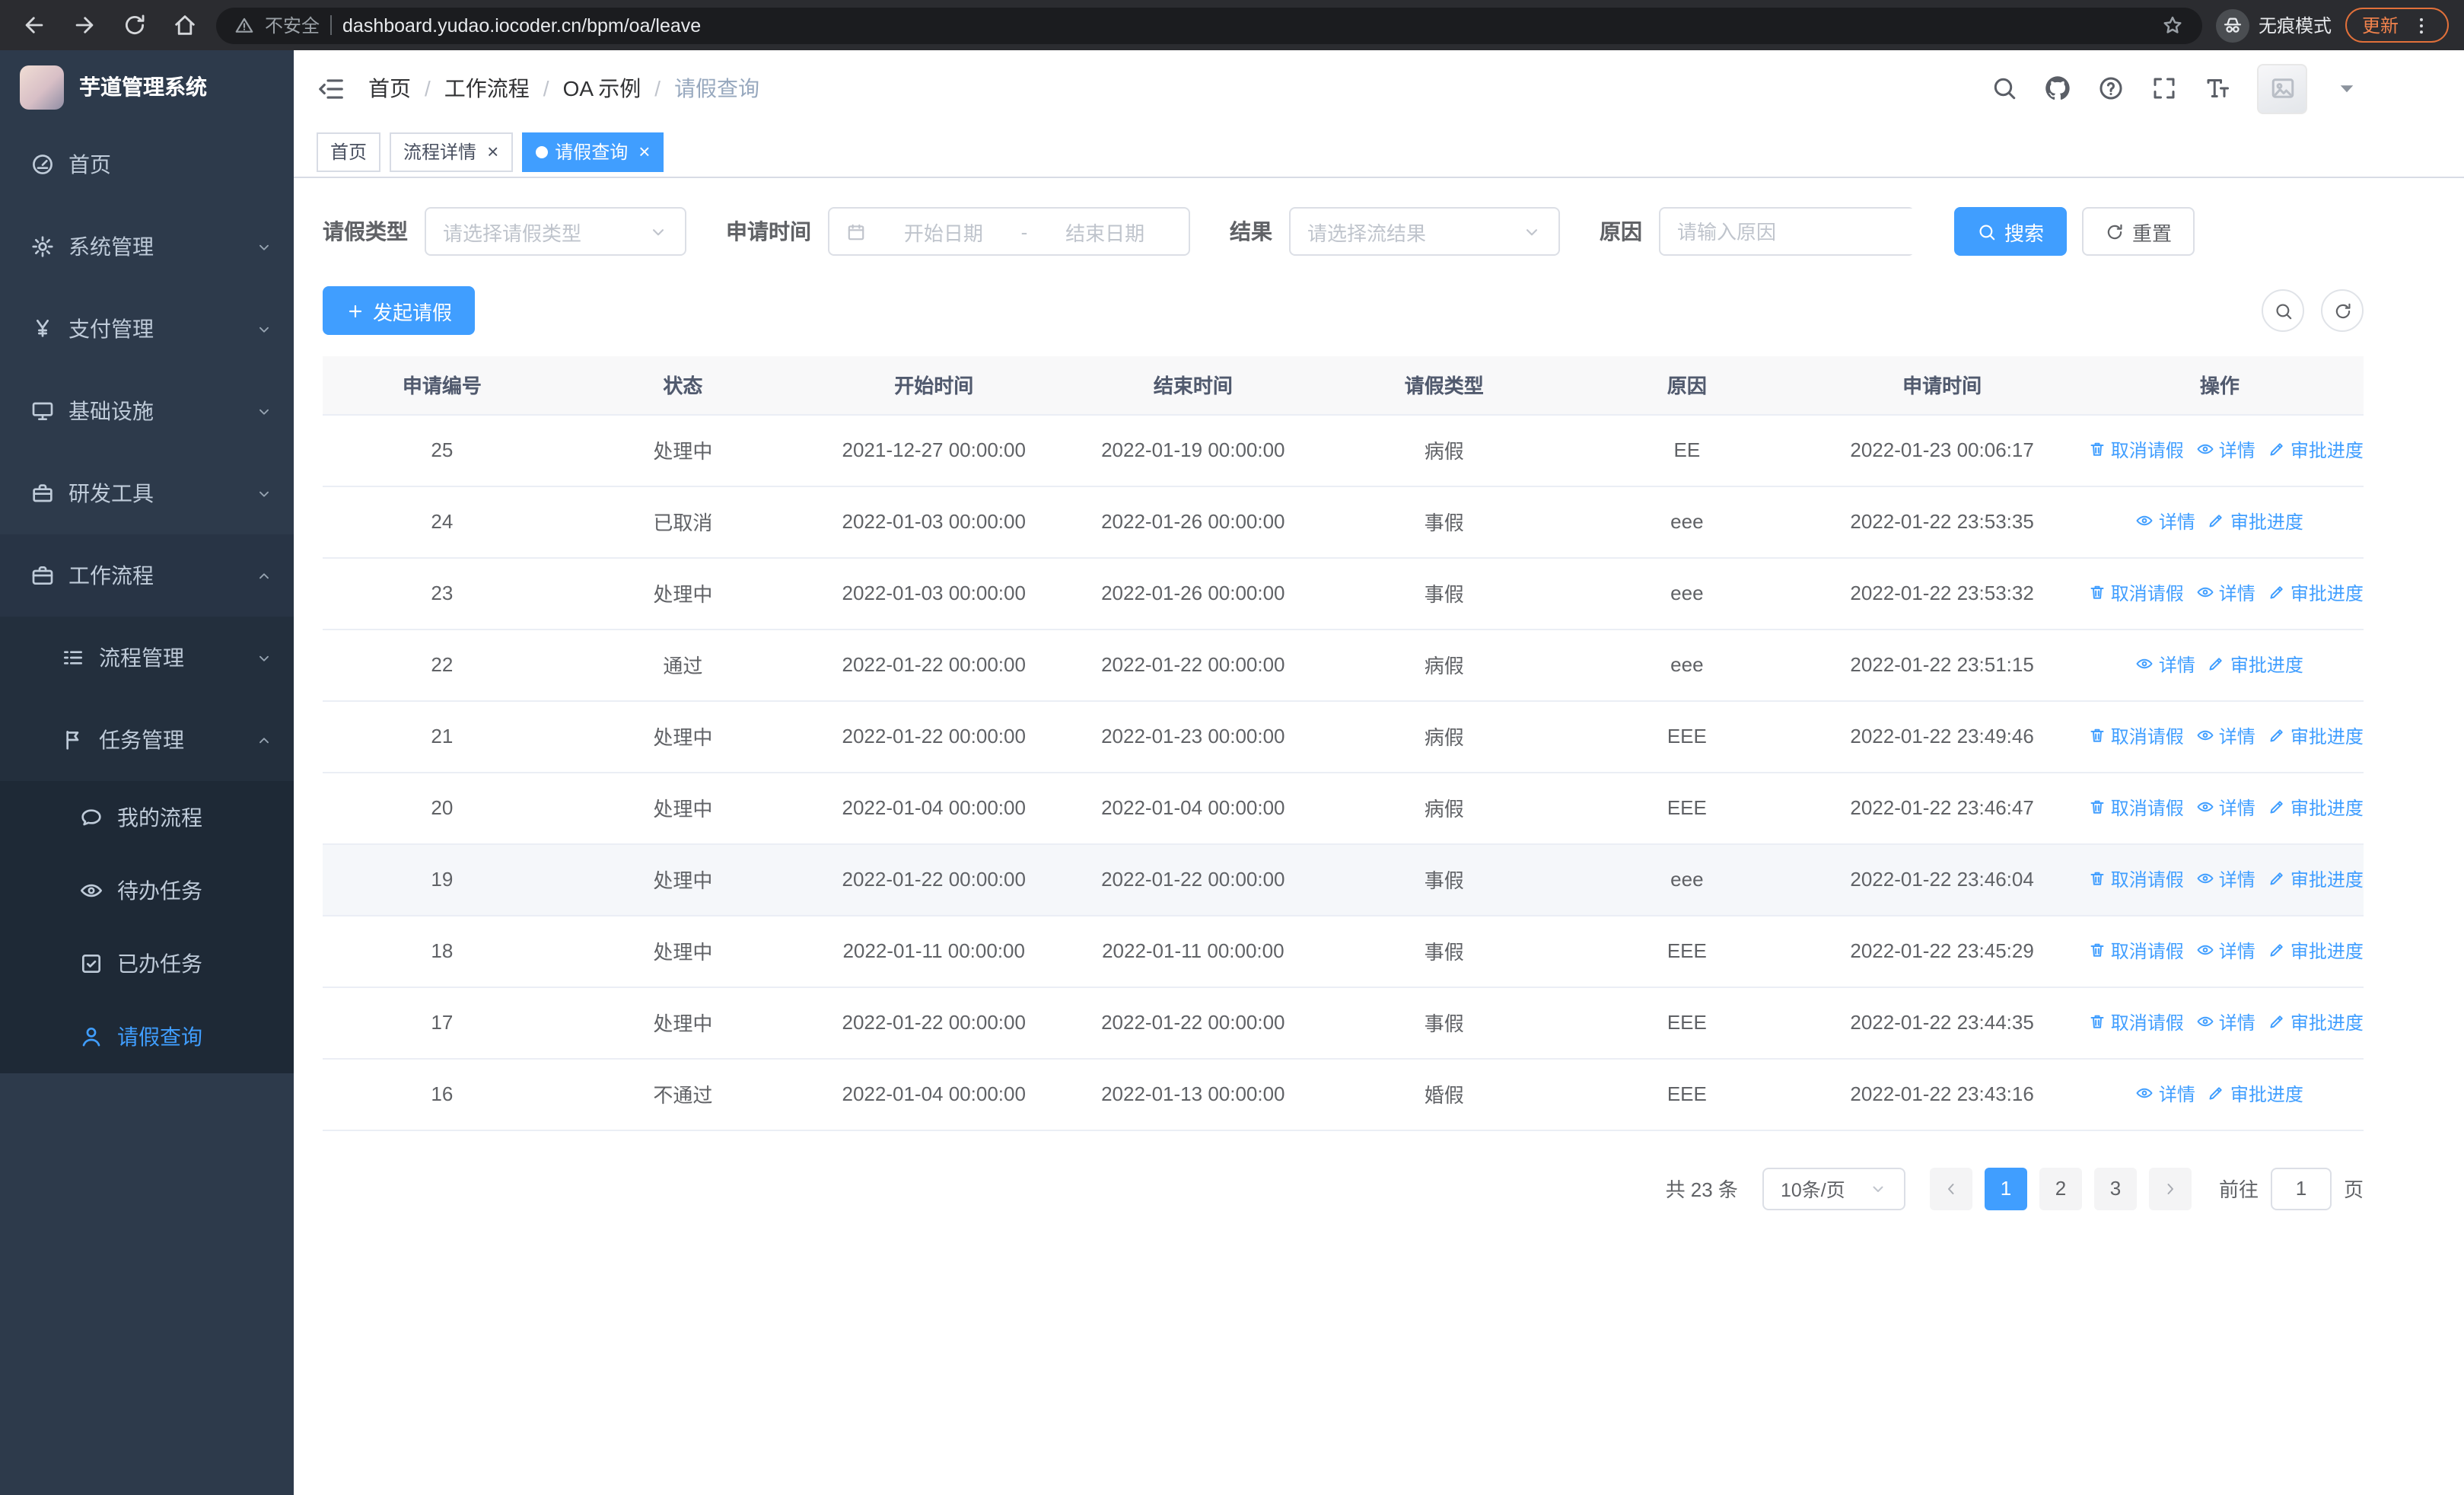  I want to click on sidebar-item-dev-tools: 研发工具, so click(147, 493).